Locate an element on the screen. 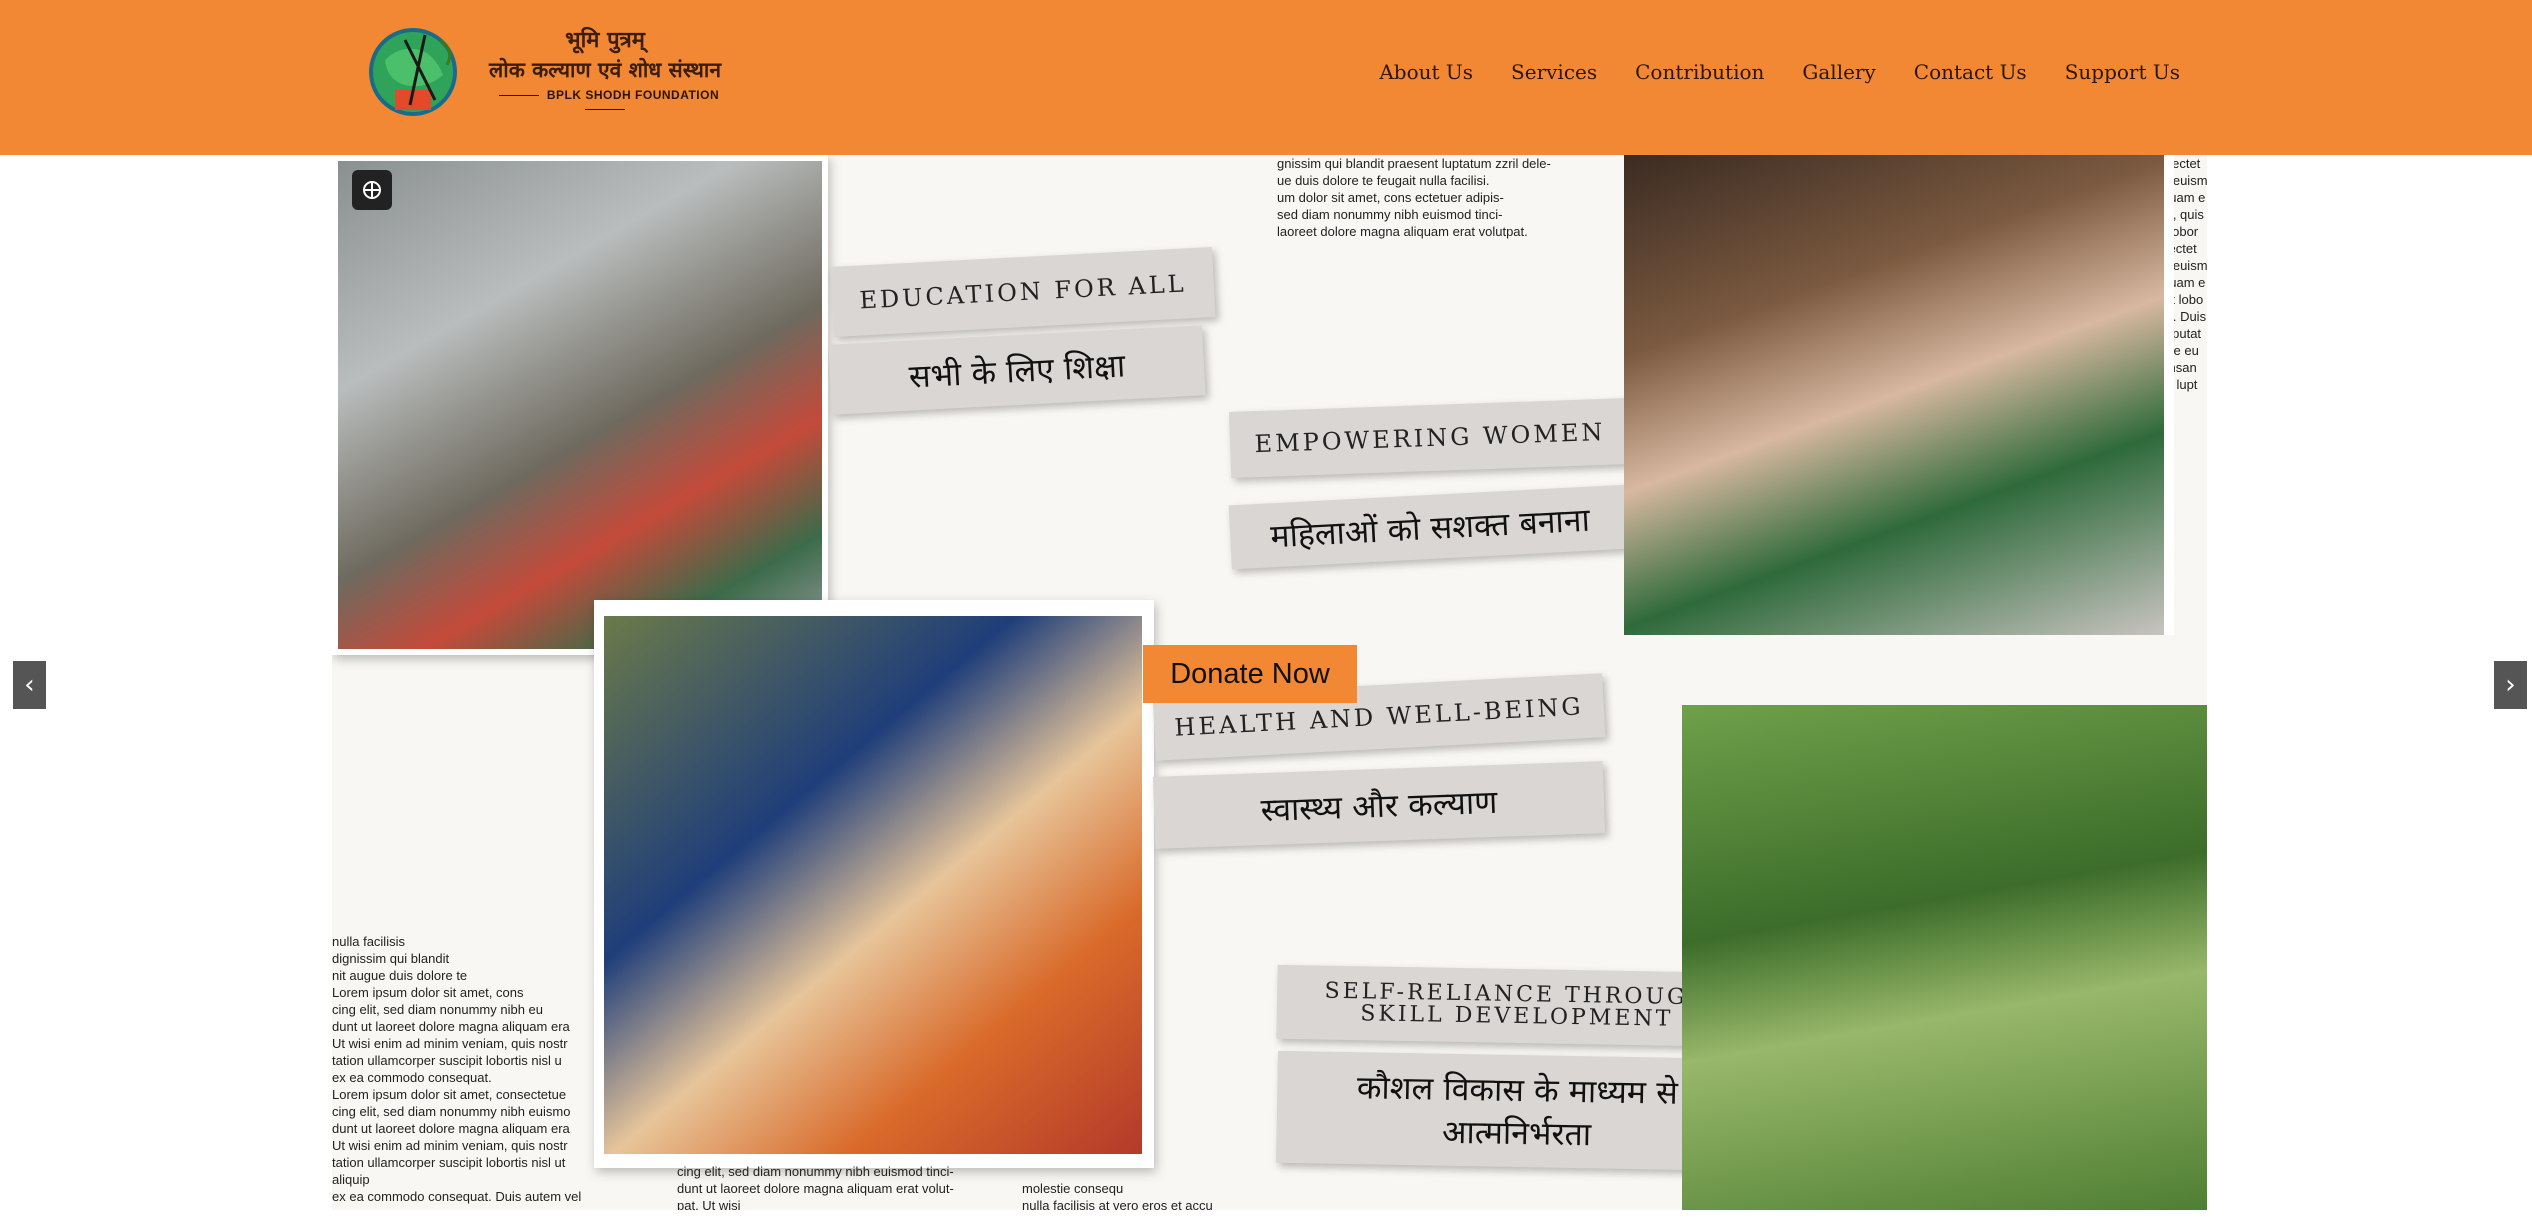 The height and width of the screenshot is (1222, 2532). globe-icon is located at coordinates (372, 190).